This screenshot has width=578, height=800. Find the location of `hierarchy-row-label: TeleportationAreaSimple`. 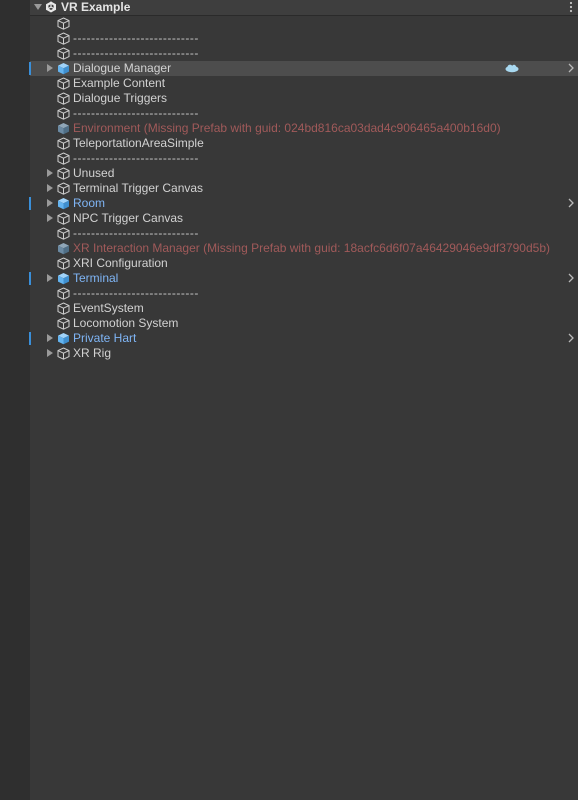

hierarchy-row-label: TeleportationAreaSimple is located at coordinates (138, 143).